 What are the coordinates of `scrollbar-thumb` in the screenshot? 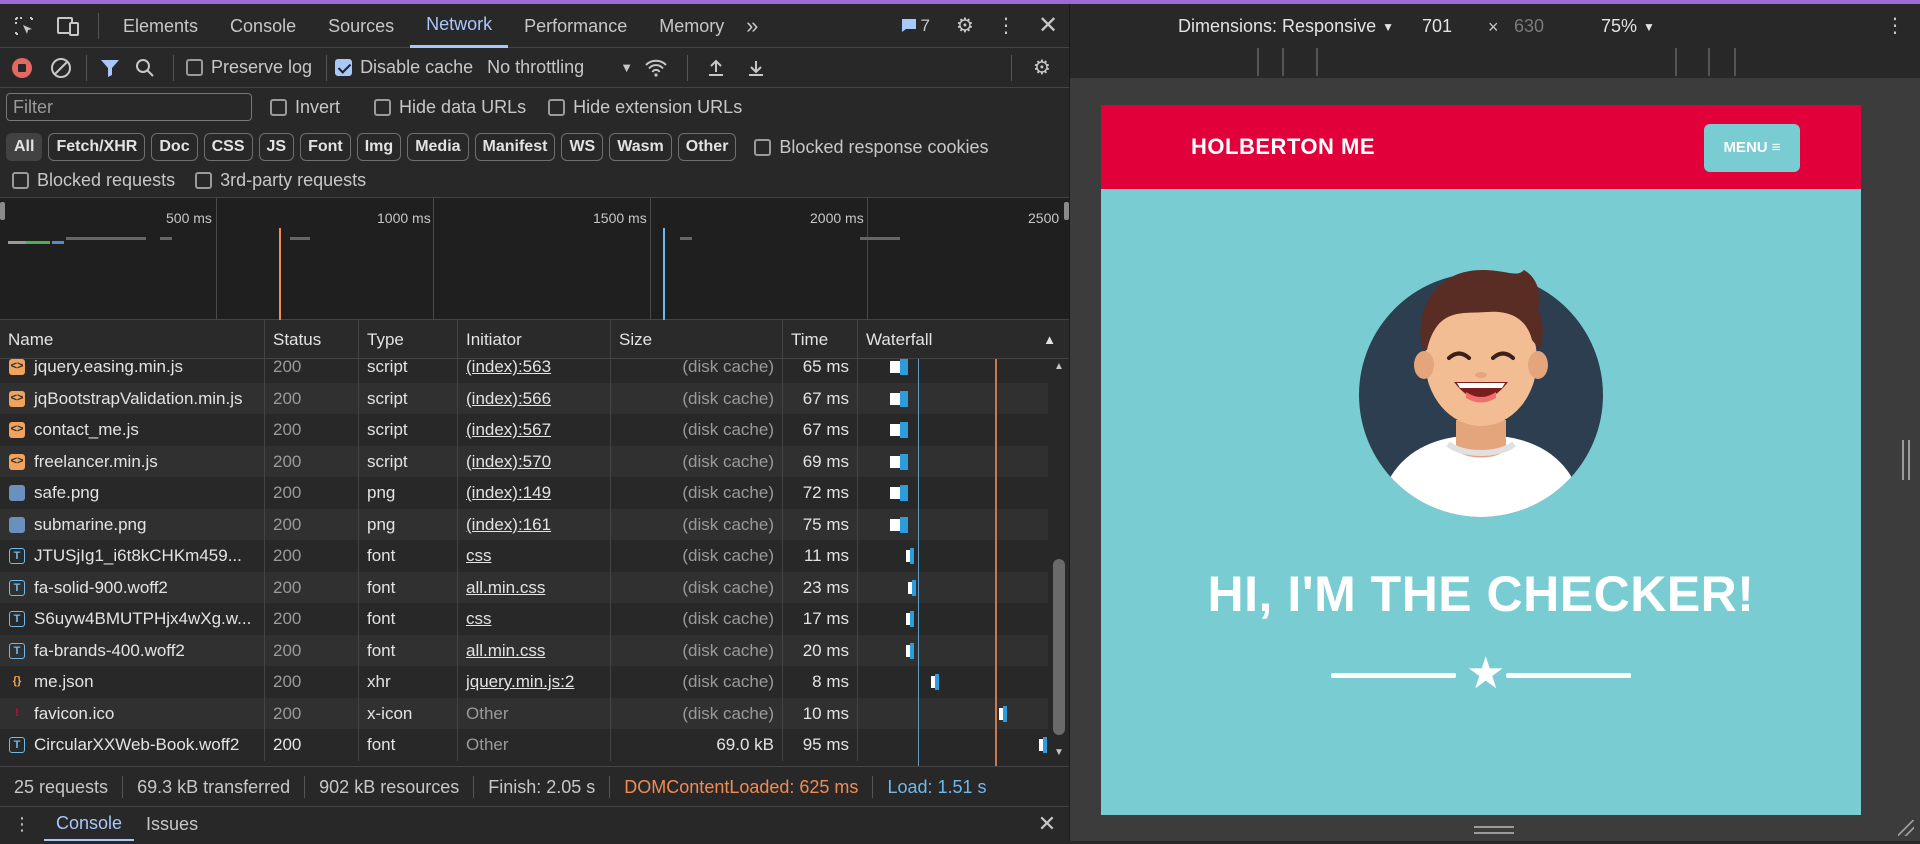 It's located at (1059, 647).